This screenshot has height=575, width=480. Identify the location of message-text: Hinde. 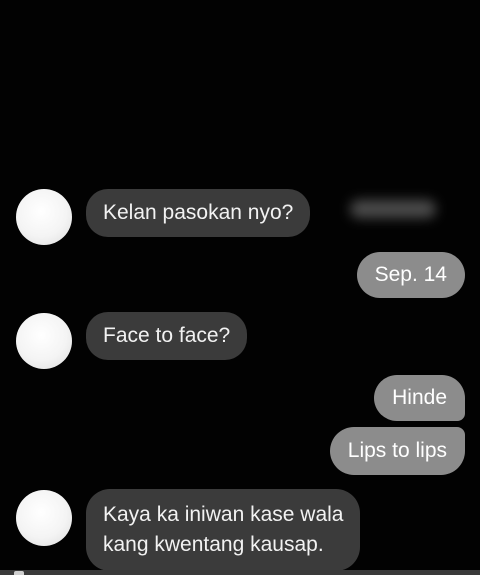
(419, 397).